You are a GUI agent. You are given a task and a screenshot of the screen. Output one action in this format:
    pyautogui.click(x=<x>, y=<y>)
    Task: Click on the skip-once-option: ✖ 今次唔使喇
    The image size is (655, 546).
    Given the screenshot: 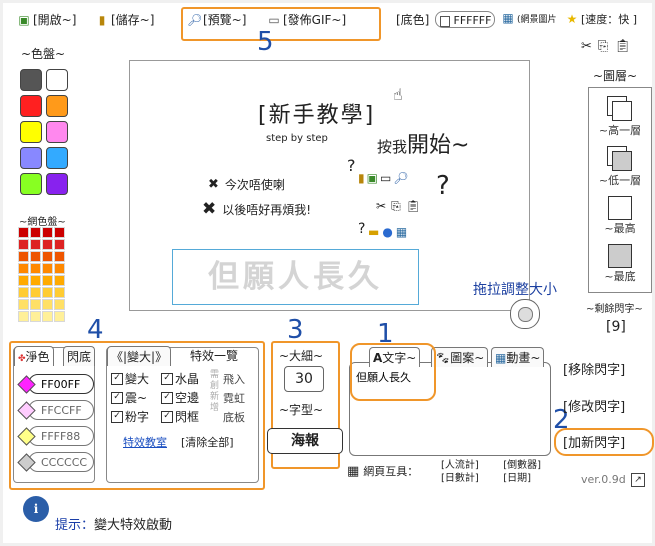 What is the action you would take?
    pyautogui.click(x=246, y=184)
    